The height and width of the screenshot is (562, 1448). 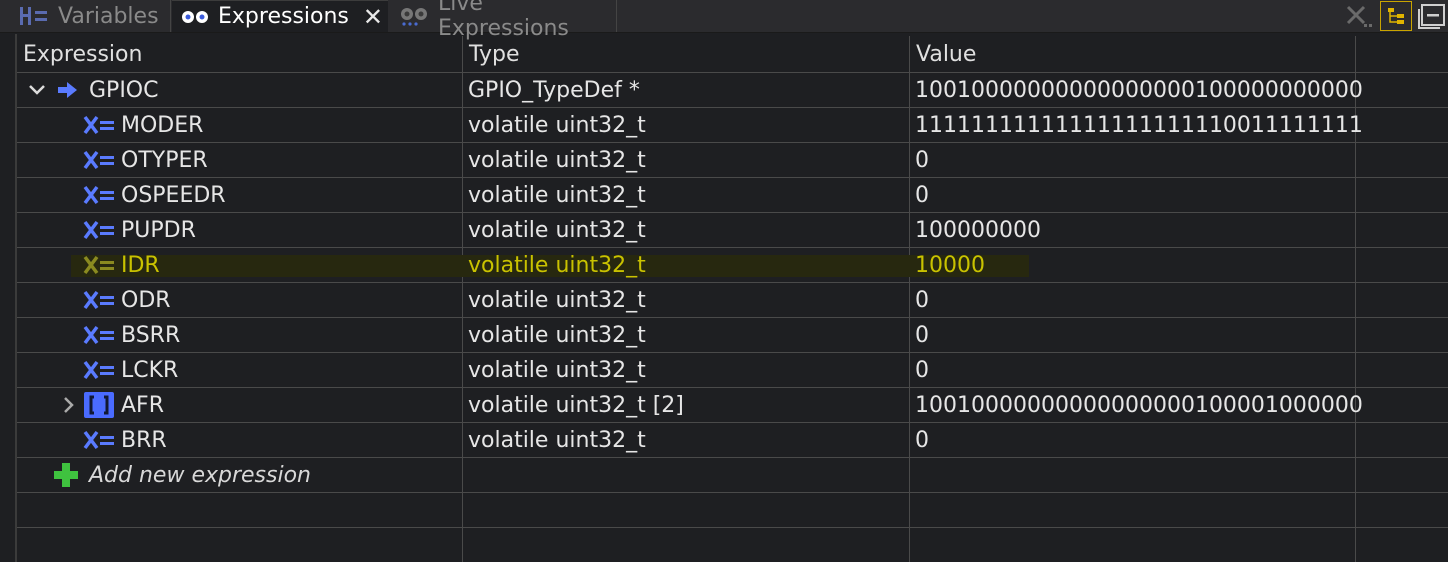 I want to click on expression-name: OSPEEDR, so click(x=173, y=195).